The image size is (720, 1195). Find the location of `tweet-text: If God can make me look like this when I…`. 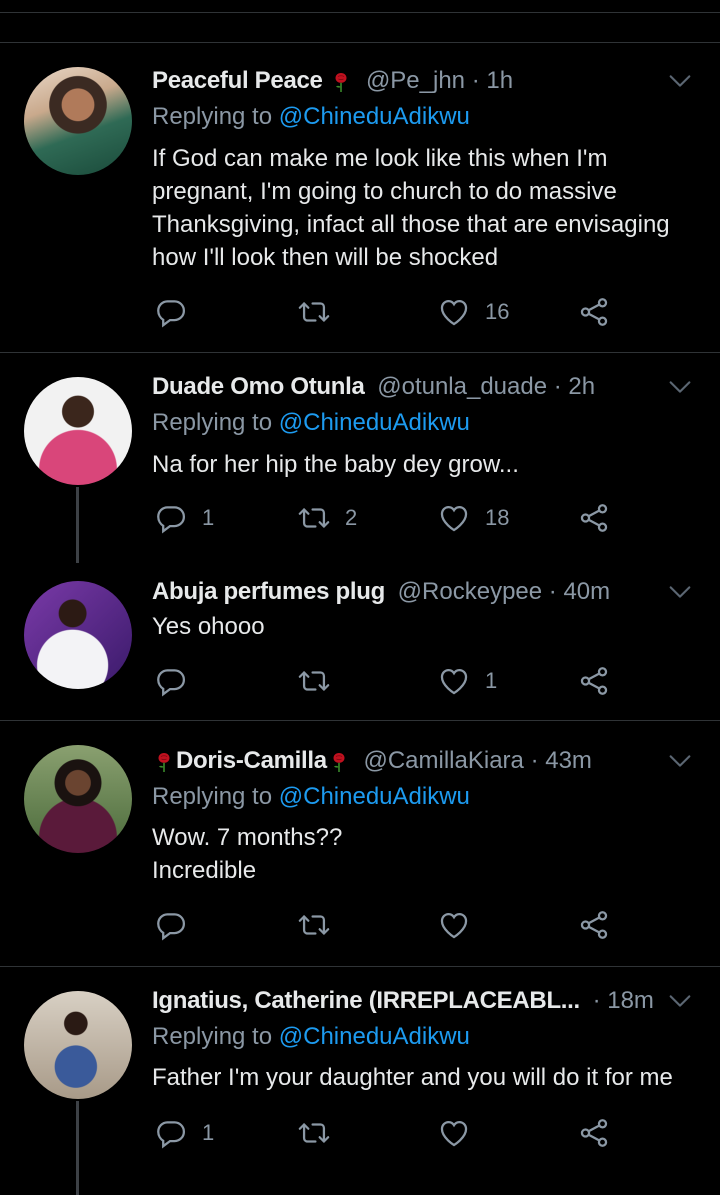

tweet-text: If God can make me look like this when I… is located at coordinates (411, 208).